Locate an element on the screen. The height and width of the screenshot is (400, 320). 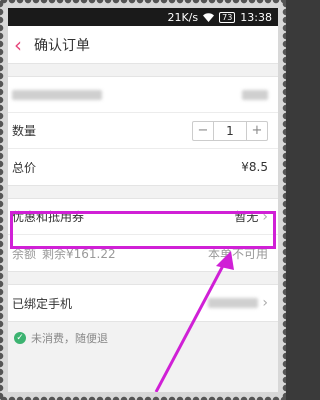
refund-note: ✓ 未消费，随便退 is located at coordinates (143, 338).